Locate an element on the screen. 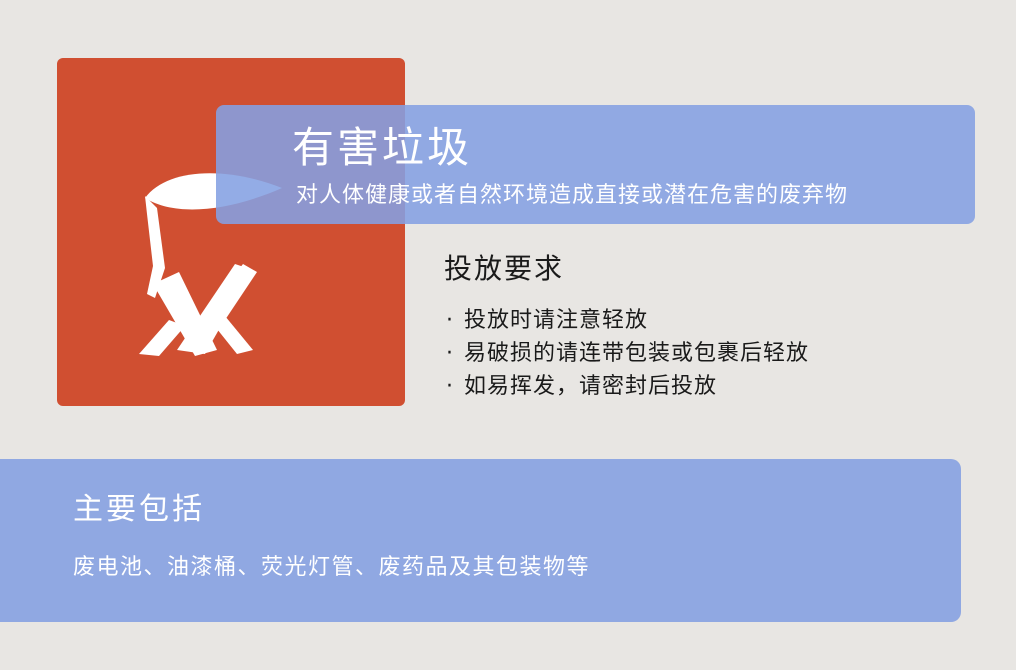 This screenshot has width=1016, height=670. list-item: · 投放时请注意轻放 is located at coordinates (627, 320).